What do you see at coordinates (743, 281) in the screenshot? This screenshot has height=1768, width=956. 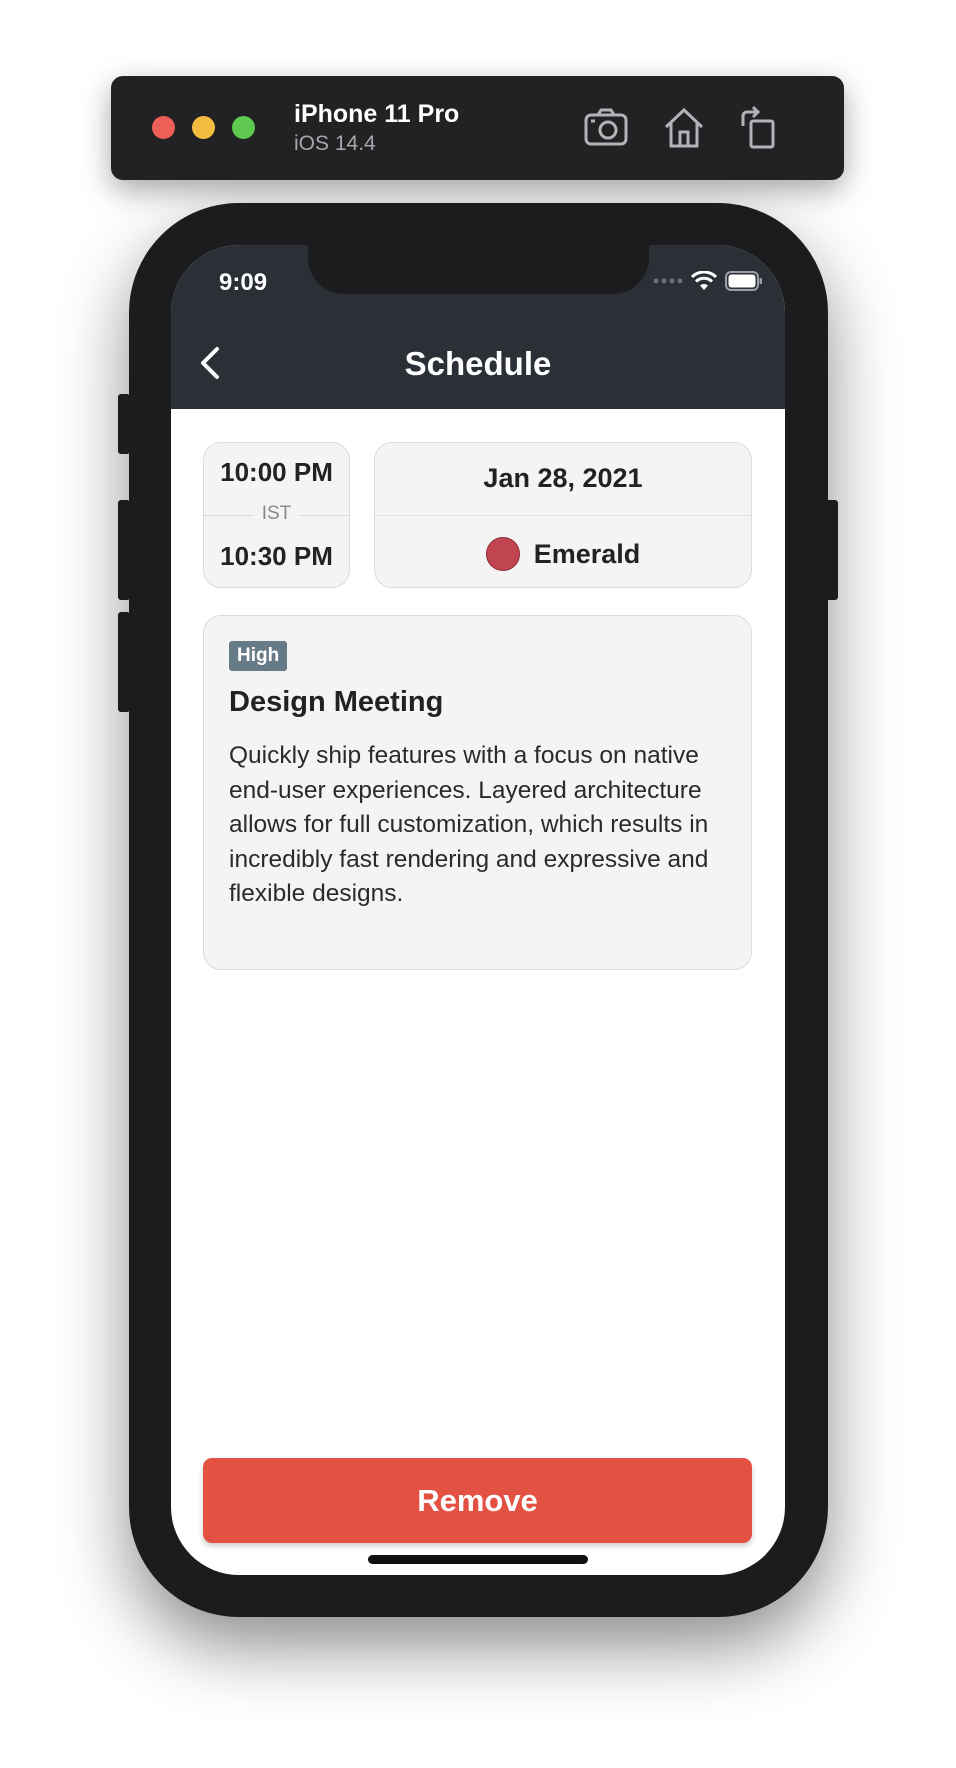 I see `battery-icon` at bounding box center [743, 281].